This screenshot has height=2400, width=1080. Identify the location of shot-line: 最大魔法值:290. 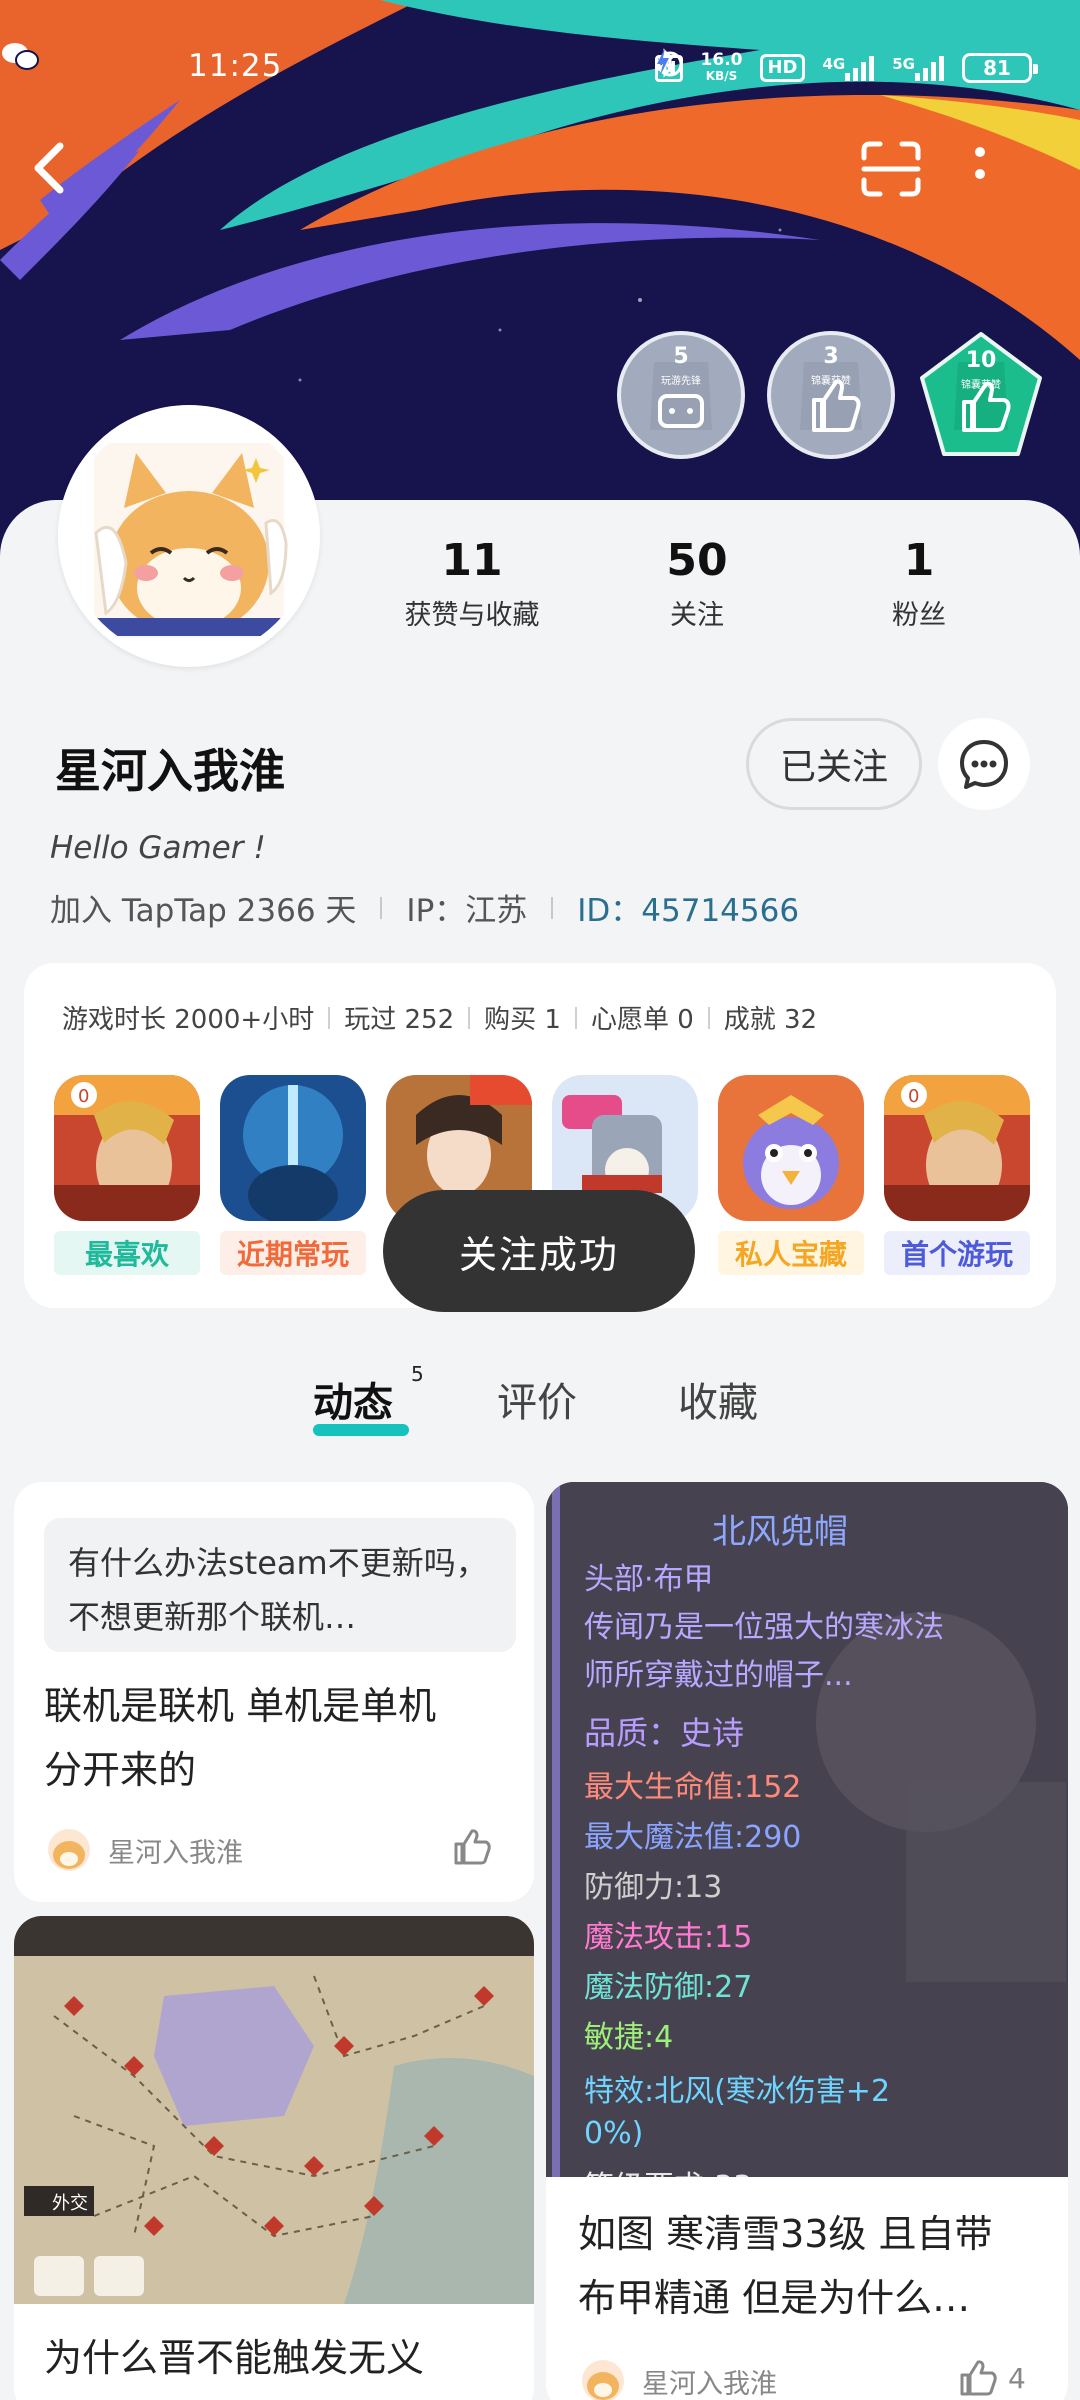
(693, 1837).